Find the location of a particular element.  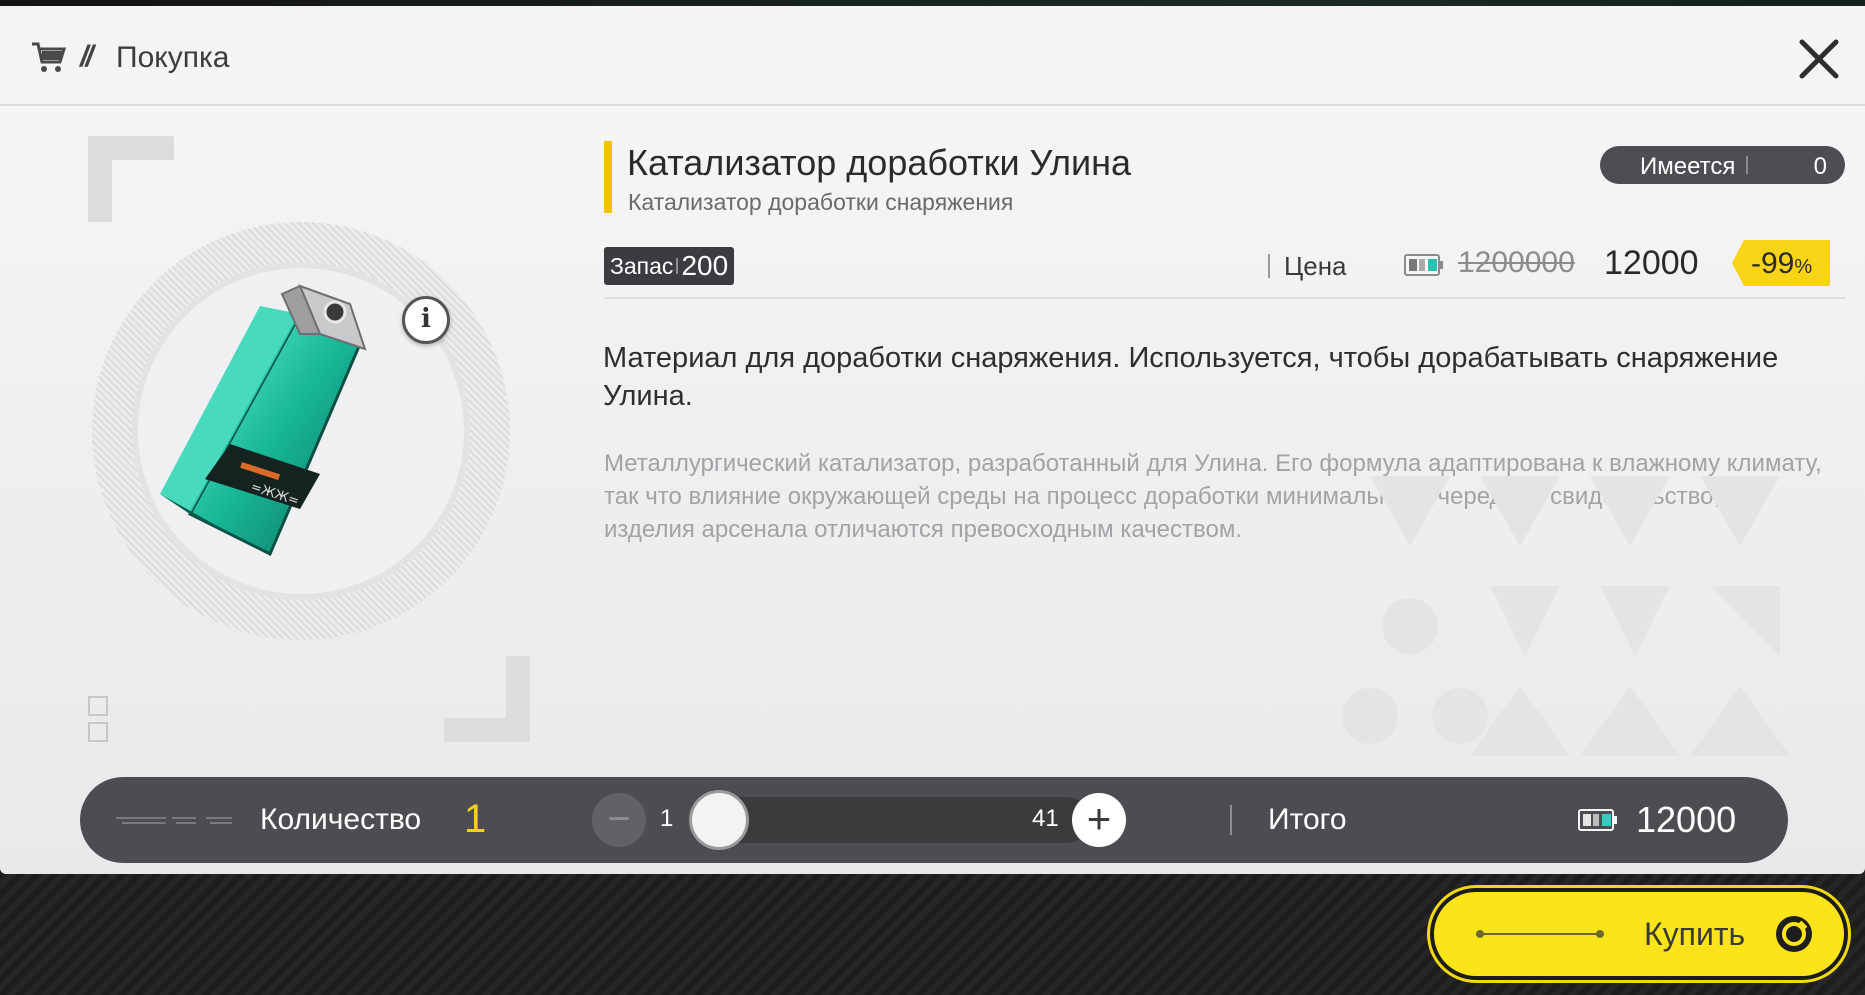

slider-handle is located at coordinates (719, 820).